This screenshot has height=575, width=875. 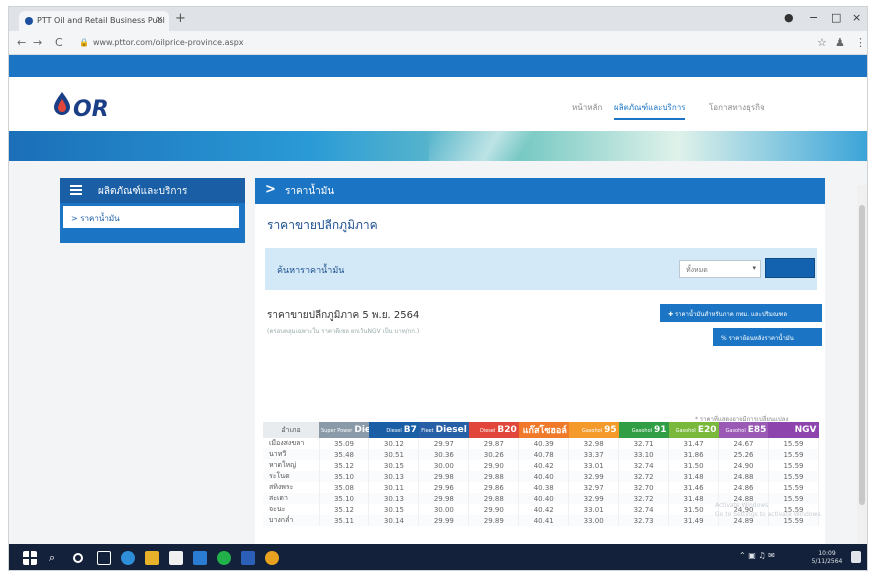 What do you see at coordinates (76, 190) in the screenshot?
I see `menu-icon` at bounding box center [76, 190].